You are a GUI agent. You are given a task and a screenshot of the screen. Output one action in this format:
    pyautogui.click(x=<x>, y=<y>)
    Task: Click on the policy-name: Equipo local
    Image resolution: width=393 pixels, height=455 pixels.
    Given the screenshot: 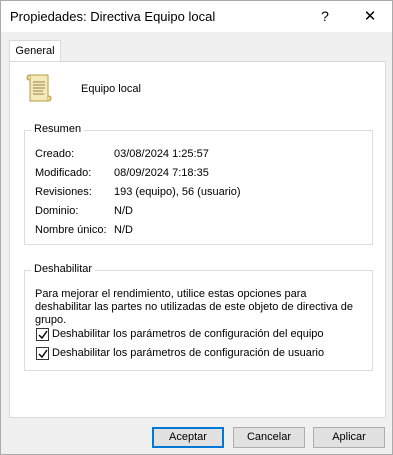 What is the action you would take?
    pyautogui.click(x=111, y=89)
    